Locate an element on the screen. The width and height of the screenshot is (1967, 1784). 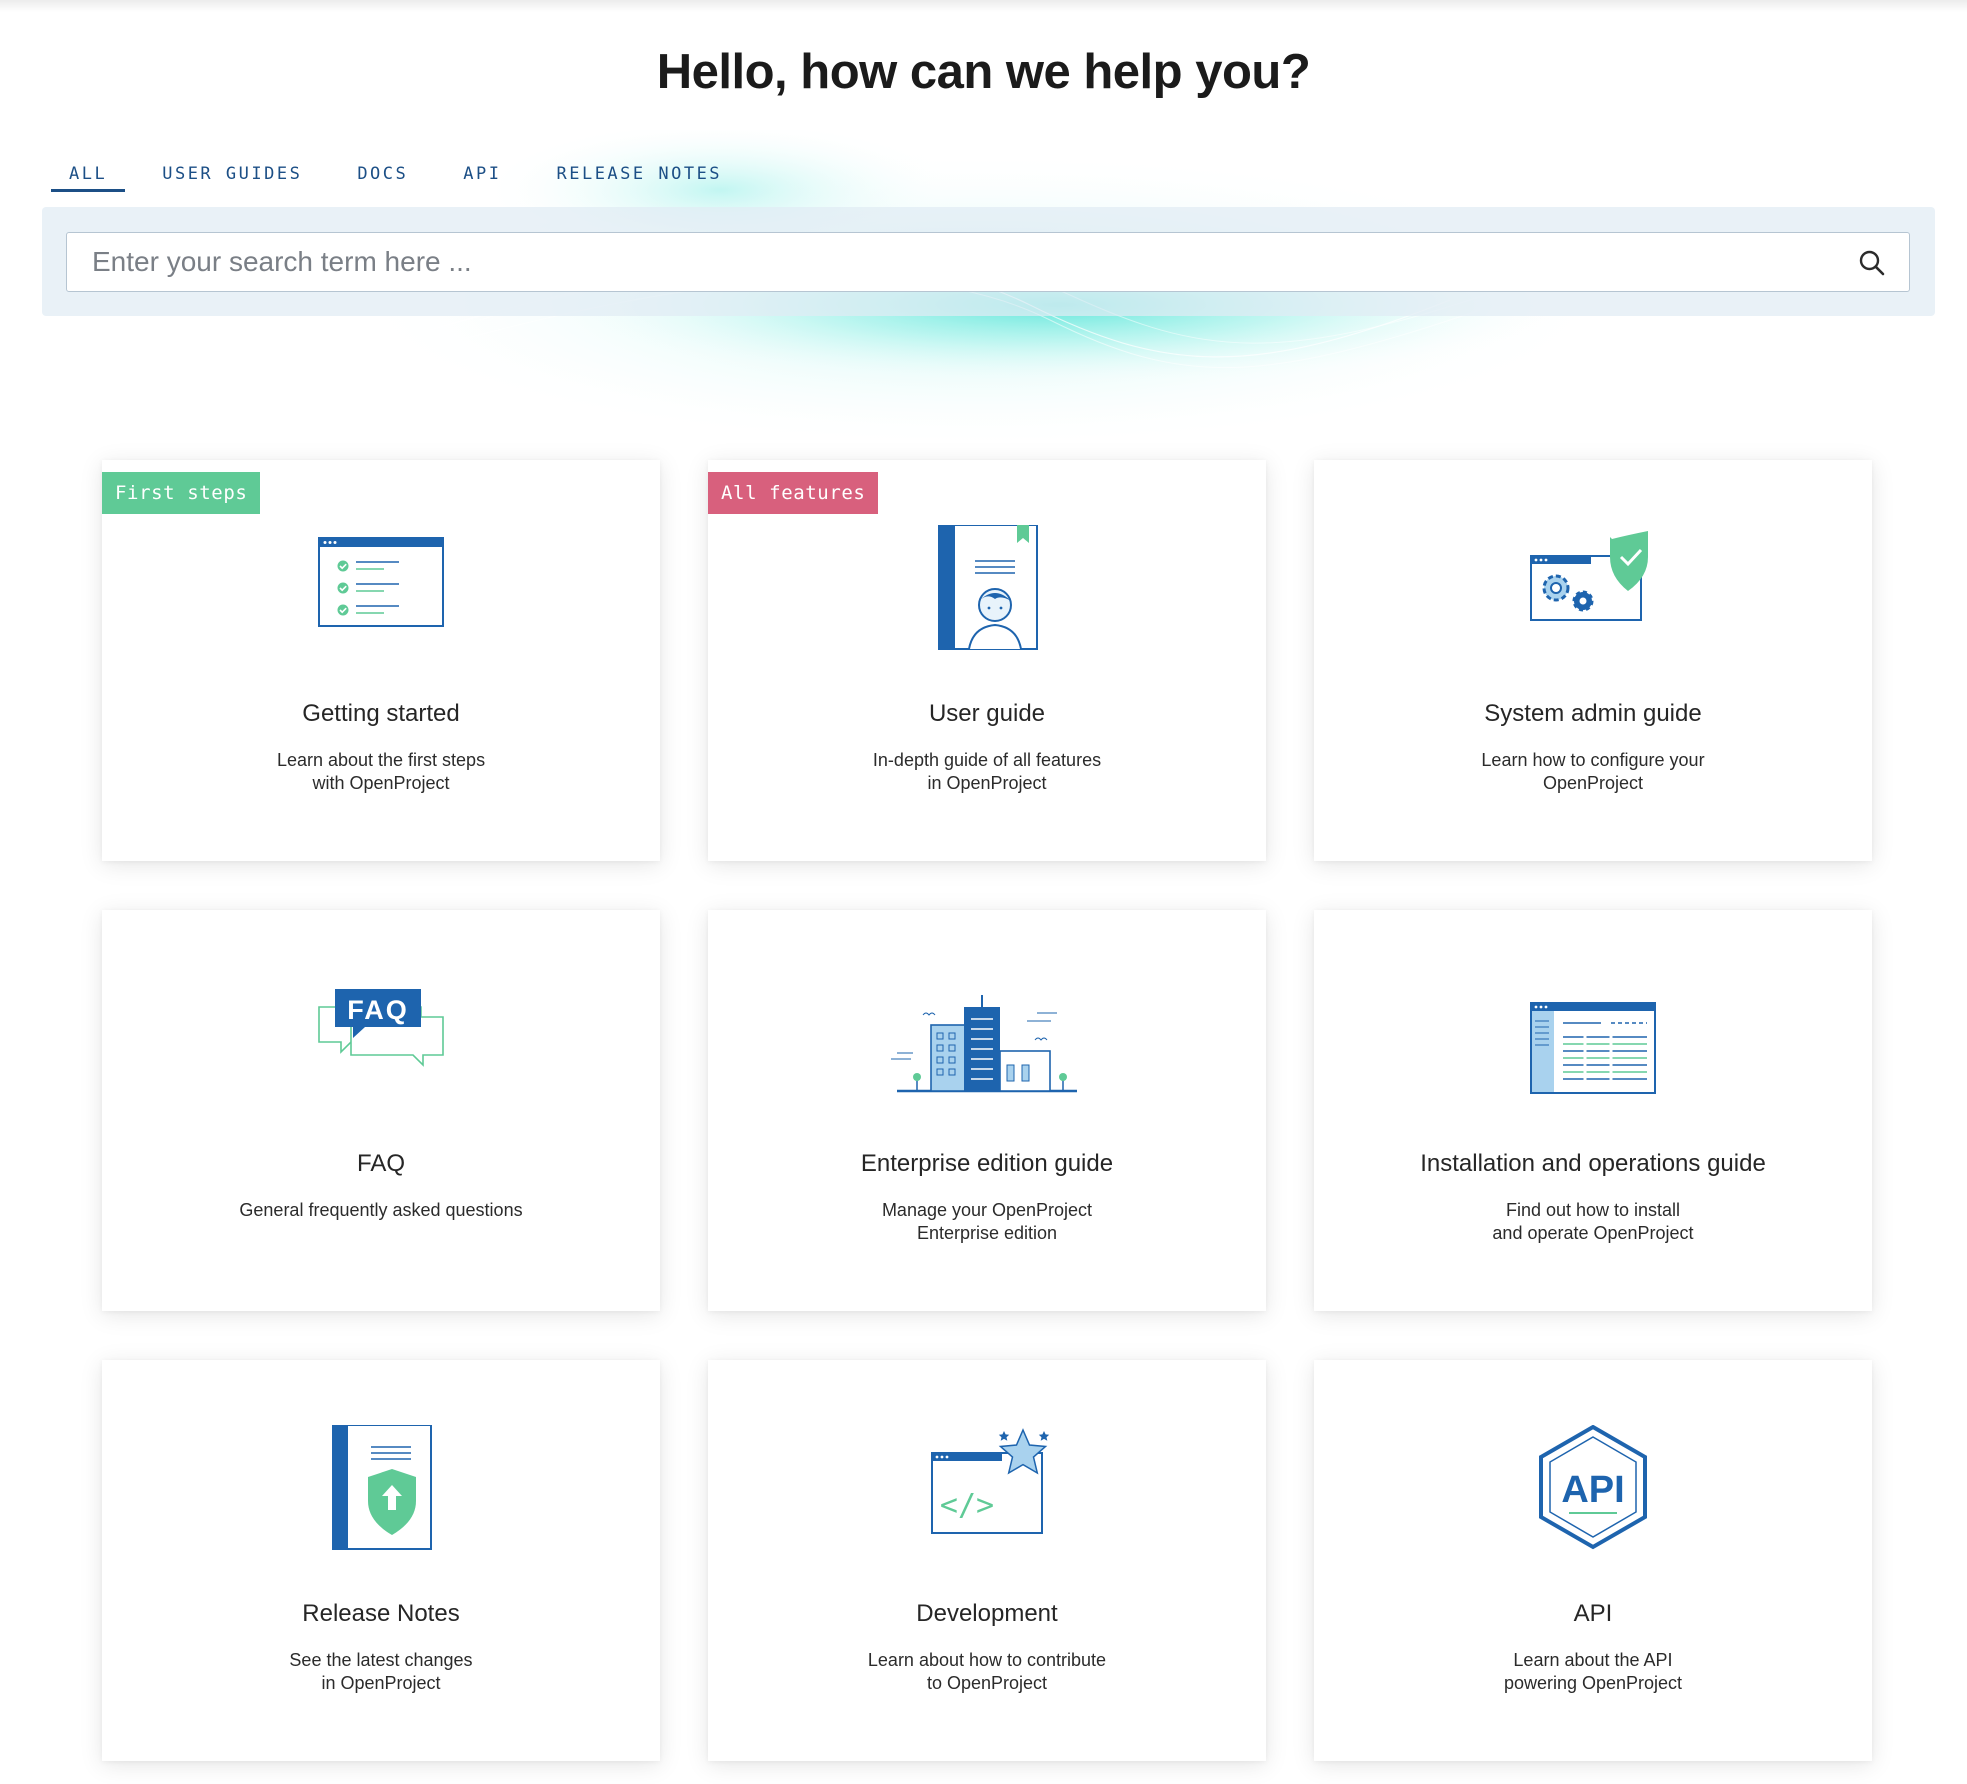
svg-text: API is located at coordinates (1592, 1490).